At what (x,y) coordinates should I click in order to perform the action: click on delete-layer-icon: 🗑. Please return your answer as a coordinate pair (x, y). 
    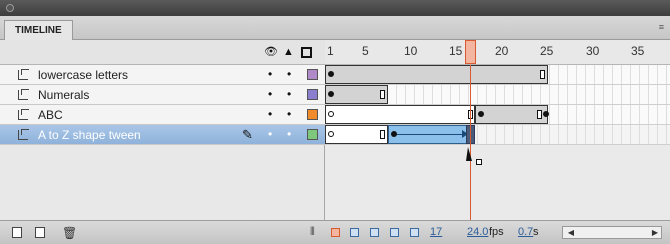
    Looking at the image, I should click on (69, 233).